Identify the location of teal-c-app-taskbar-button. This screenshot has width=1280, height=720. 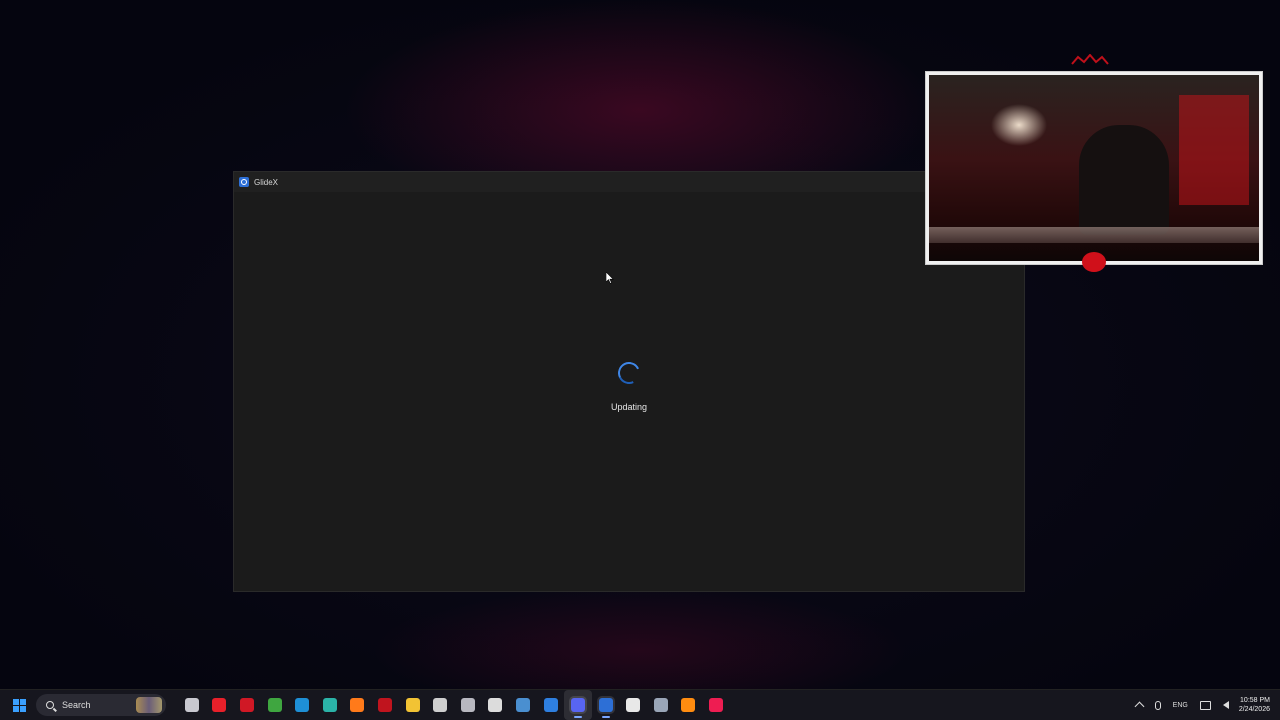
(330, 705).